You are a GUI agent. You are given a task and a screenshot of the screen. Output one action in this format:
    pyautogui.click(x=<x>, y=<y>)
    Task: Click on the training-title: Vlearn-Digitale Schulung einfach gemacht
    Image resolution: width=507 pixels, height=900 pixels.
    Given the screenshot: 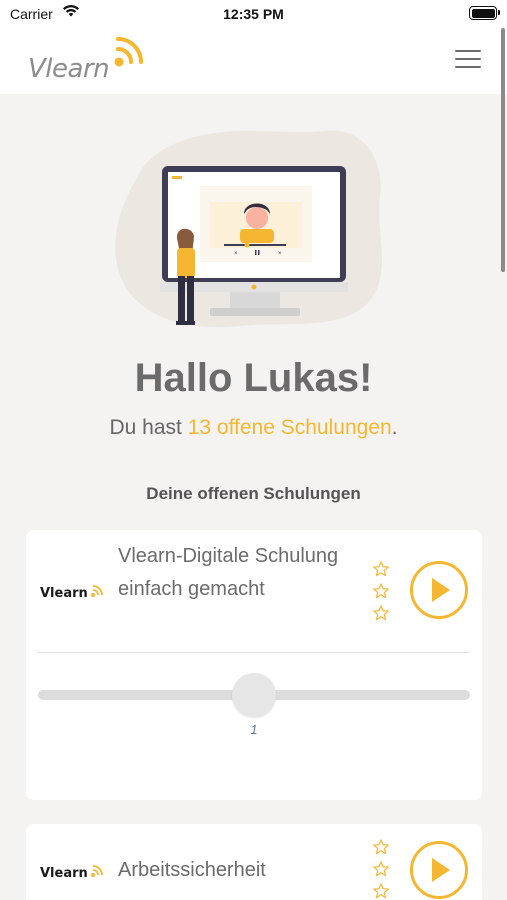 What is the action you would take?
    pyautogui.click(x=238, y=573)
    